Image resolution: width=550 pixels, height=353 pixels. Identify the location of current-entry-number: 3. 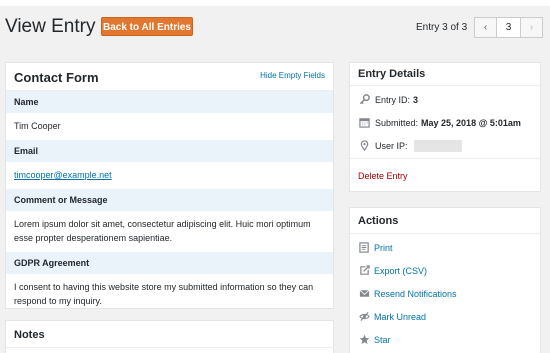
(508, 27).